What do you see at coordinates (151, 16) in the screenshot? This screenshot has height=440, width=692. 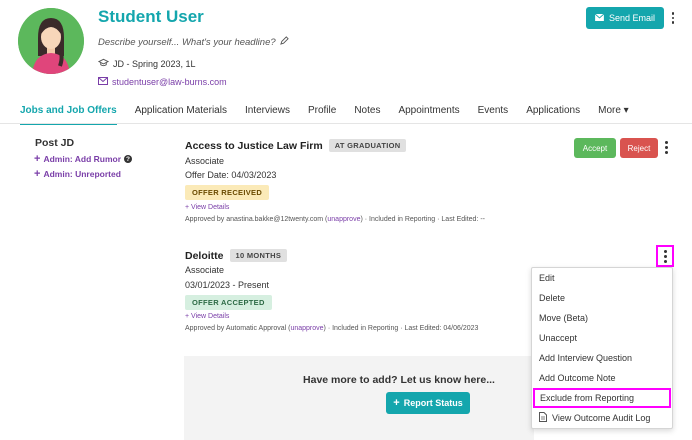 I see `student-name: Student User` at bounding box center [151, 16].